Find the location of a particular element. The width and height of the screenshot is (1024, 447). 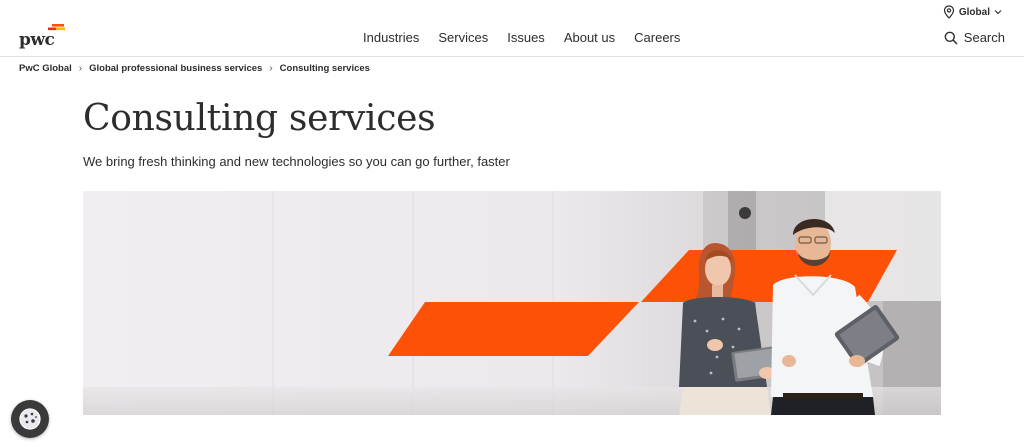

cookie-icon is located at coordinates (30, 419).